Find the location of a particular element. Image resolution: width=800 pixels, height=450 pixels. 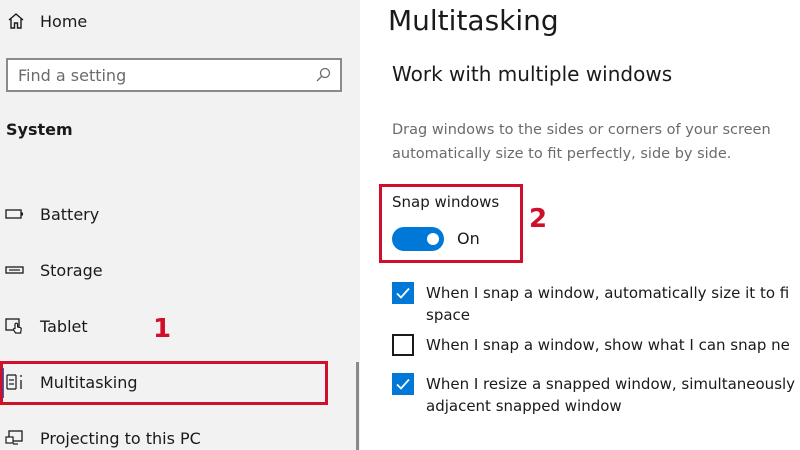

home-link: Home is located at coordinates (46, 21).